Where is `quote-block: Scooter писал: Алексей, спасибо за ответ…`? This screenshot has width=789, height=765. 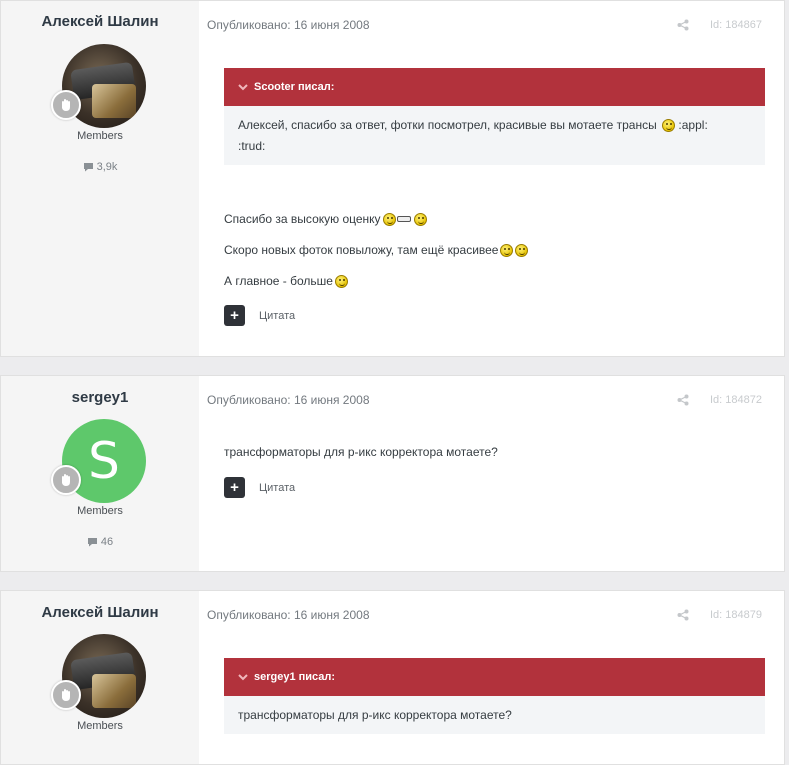 quote-block: Scooter писал: Алексей, спасибо за ответ… is located at coordinates (494, 116).